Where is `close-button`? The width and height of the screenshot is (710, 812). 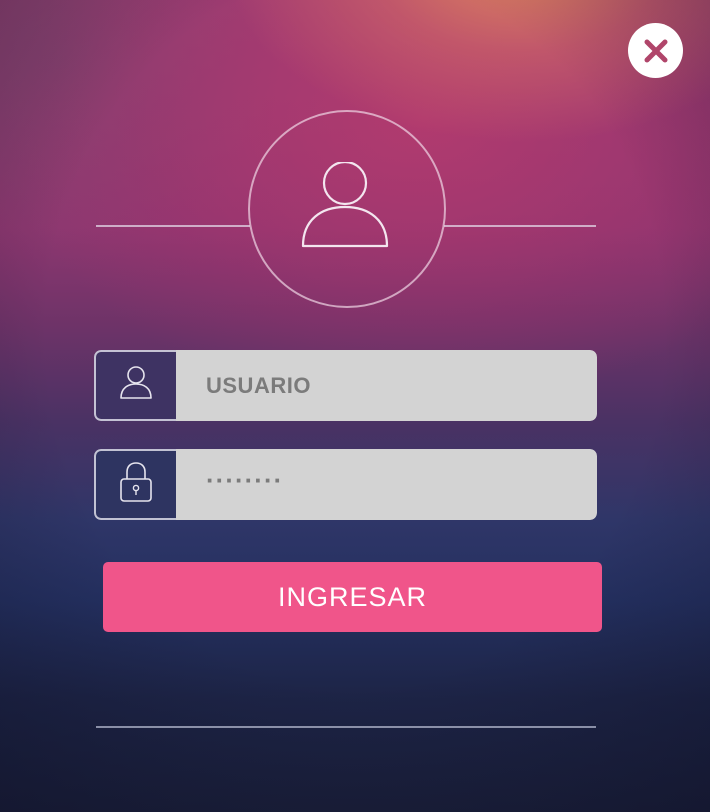 close-button is located at coordinates (655, 50).